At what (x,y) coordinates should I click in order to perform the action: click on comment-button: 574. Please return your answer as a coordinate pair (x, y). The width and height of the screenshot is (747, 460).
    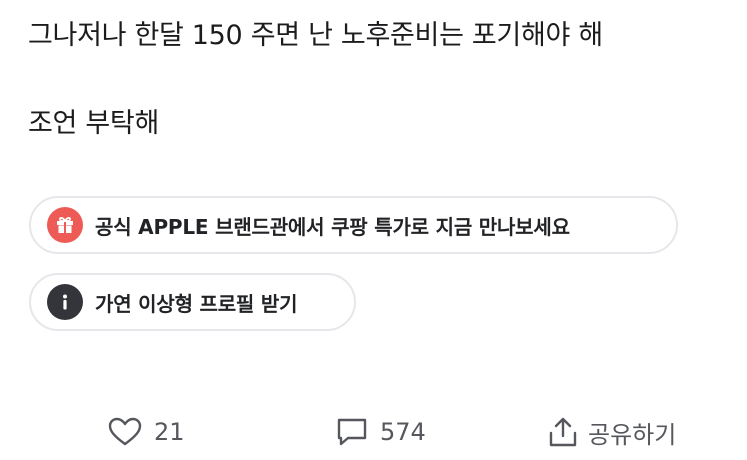
    Looking at the image, I should click on (381, 432).